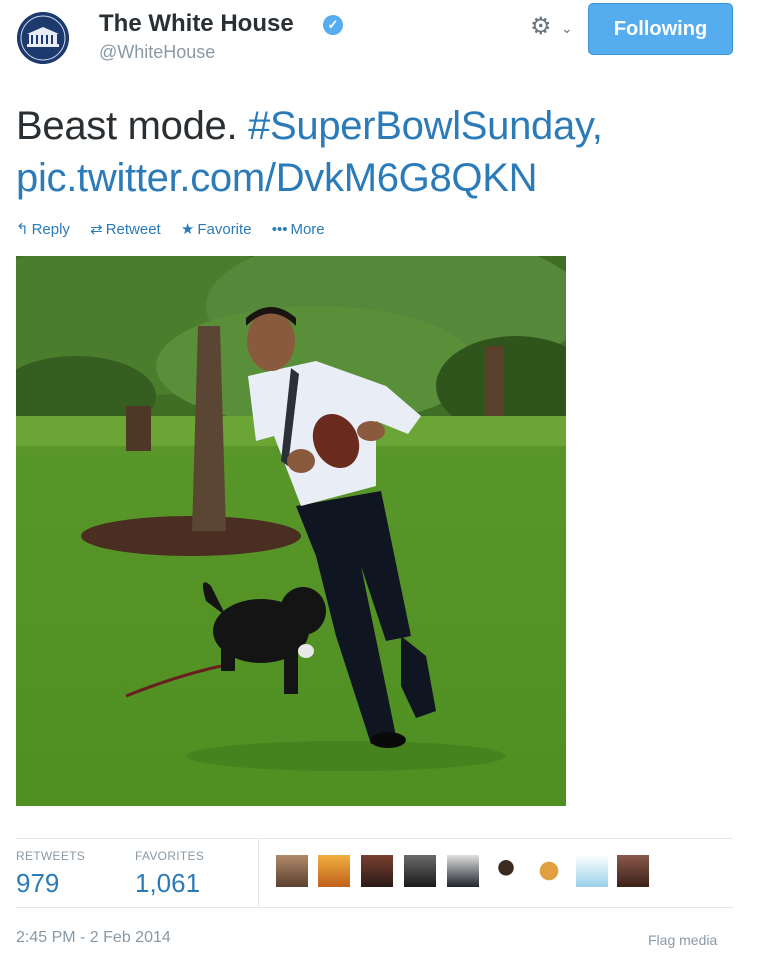  What do you see at coordinates (224, 229) in the screenshot?
I see `favorite-label: Favorite` at bounding box center [224, 229].